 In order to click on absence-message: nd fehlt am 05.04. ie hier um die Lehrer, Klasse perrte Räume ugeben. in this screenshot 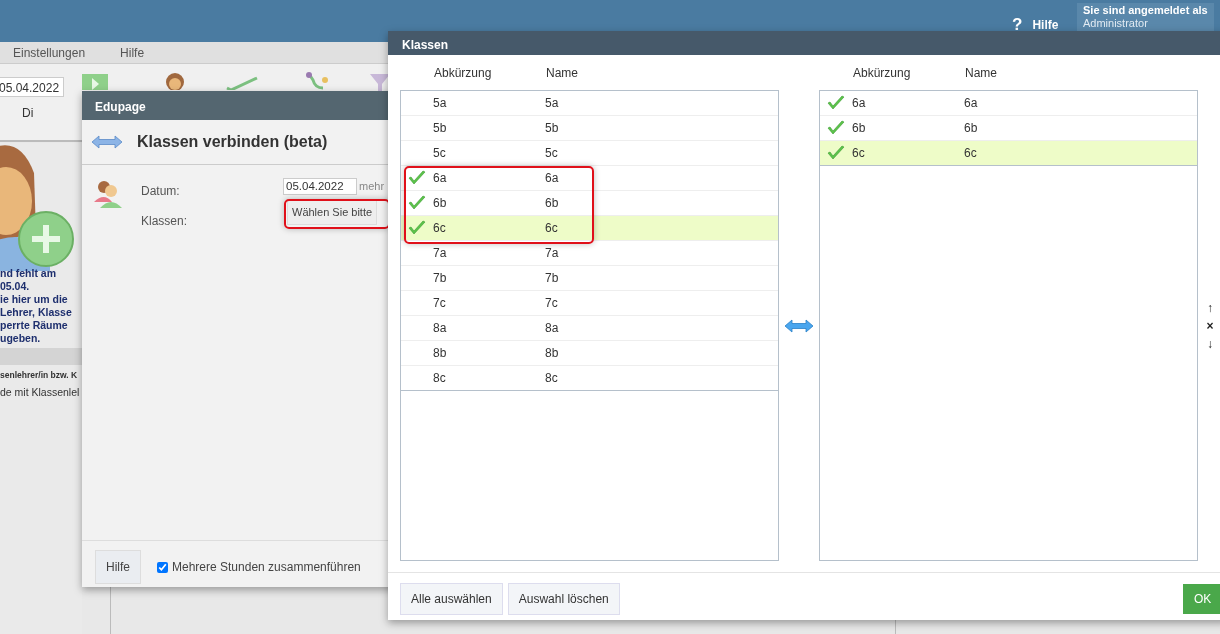, I will do `click(36, 306)`.